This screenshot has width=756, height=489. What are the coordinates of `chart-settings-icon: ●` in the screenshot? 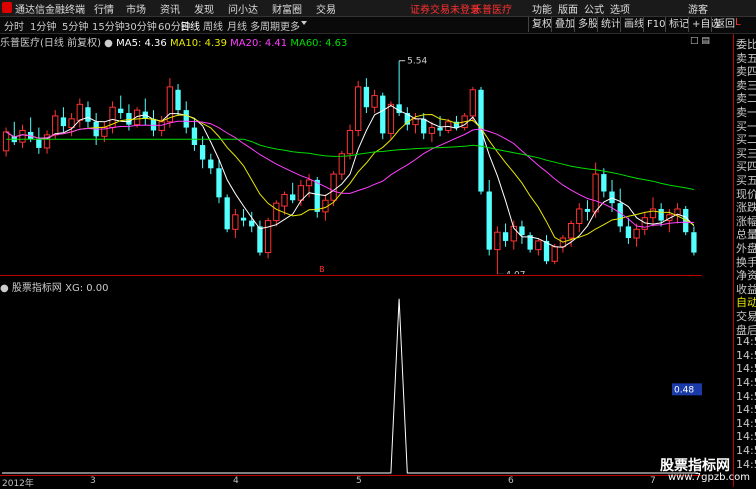 It's located at (108, 43).